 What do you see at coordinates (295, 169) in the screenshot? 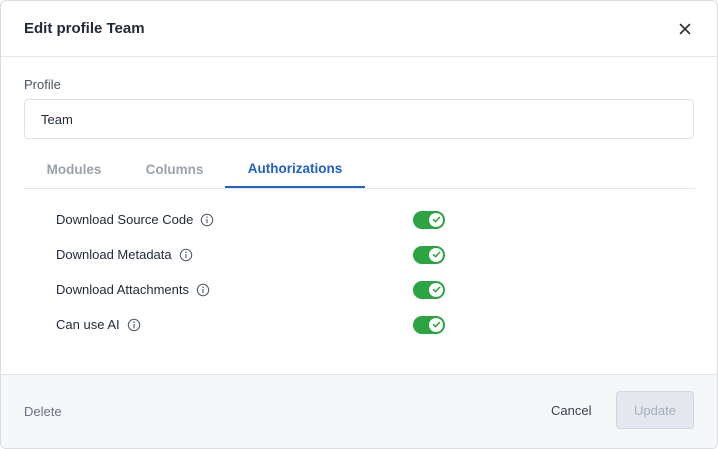
I see `tab-authorizations: Authorizations` at bounding box center [295, 169].